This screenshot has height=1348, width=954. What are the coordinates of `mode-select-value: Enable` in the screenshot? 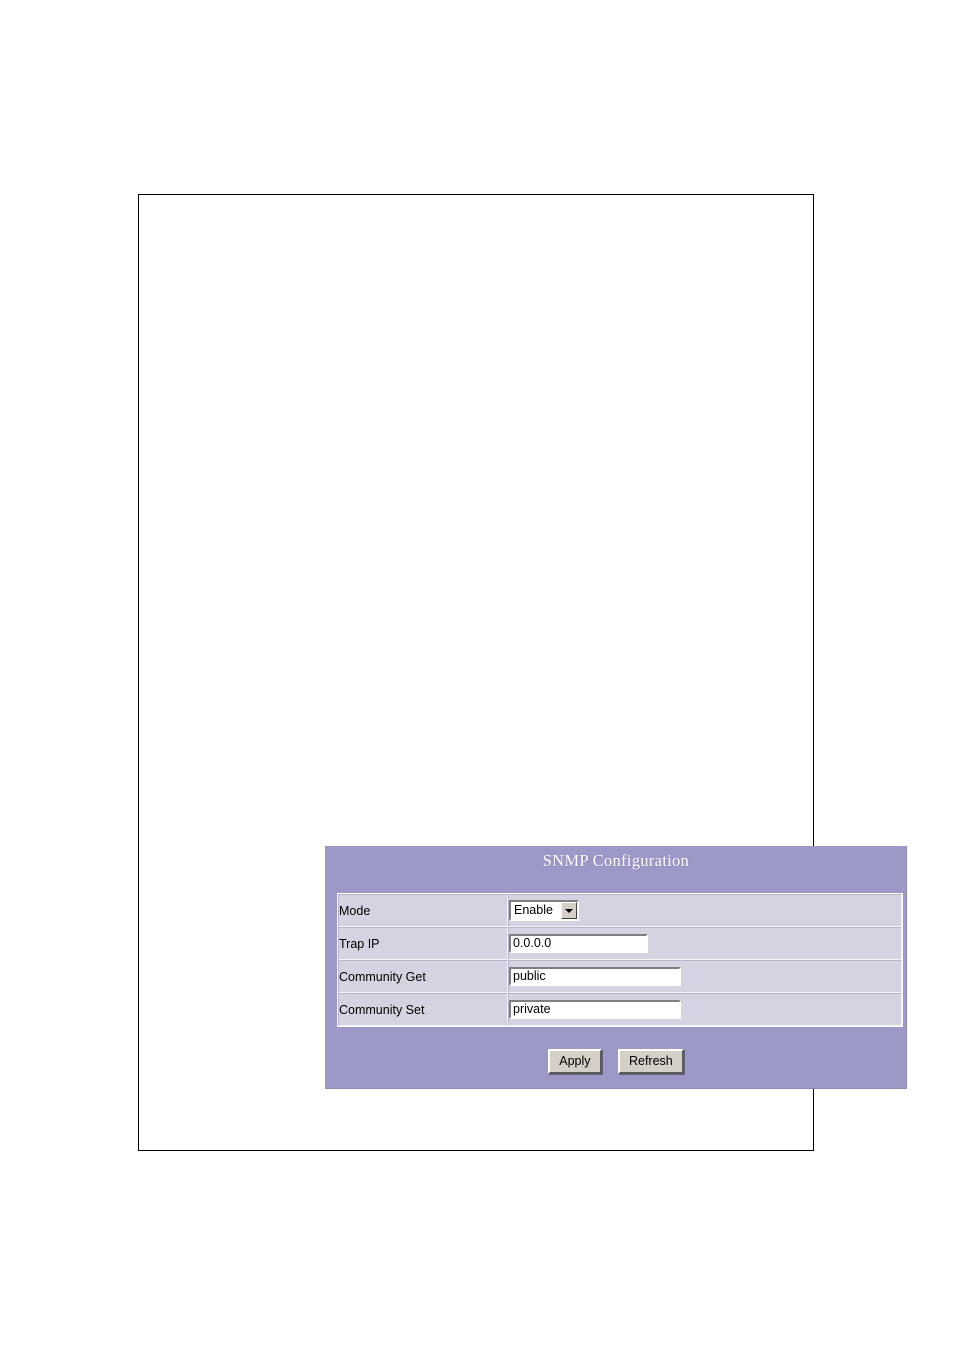 It's located at (533, 910).